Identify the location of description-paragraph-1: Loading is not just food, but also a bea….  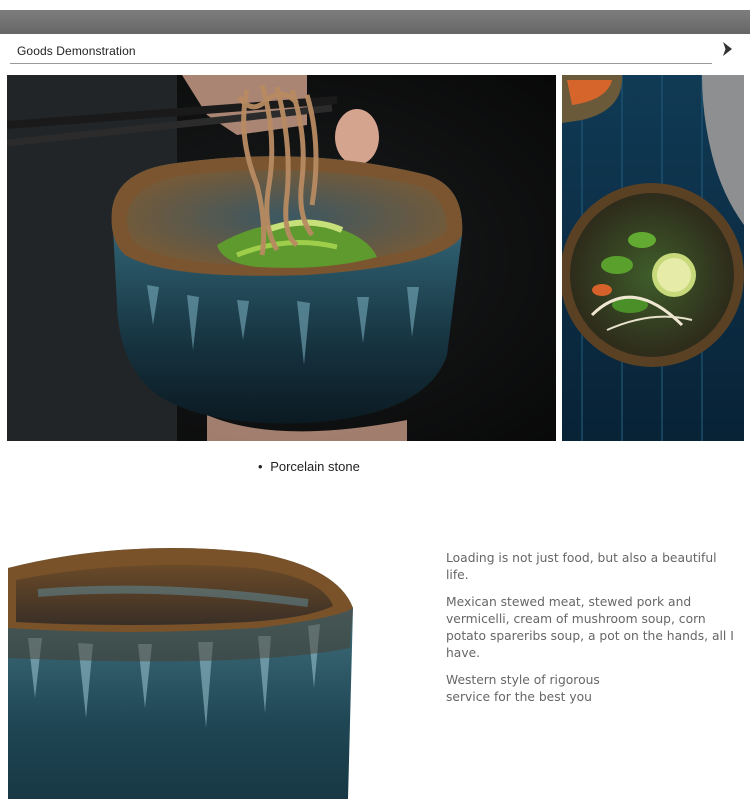
(581, 566).